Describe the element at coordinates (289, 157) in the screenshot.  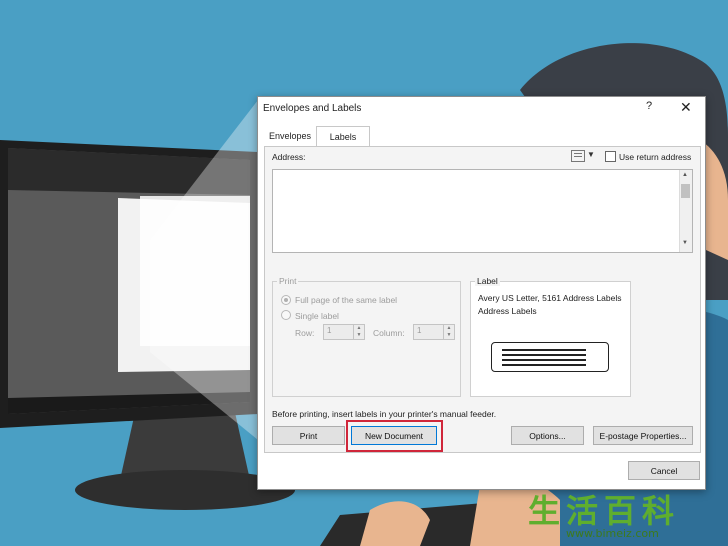
I see `address-label: Address:` at that location.